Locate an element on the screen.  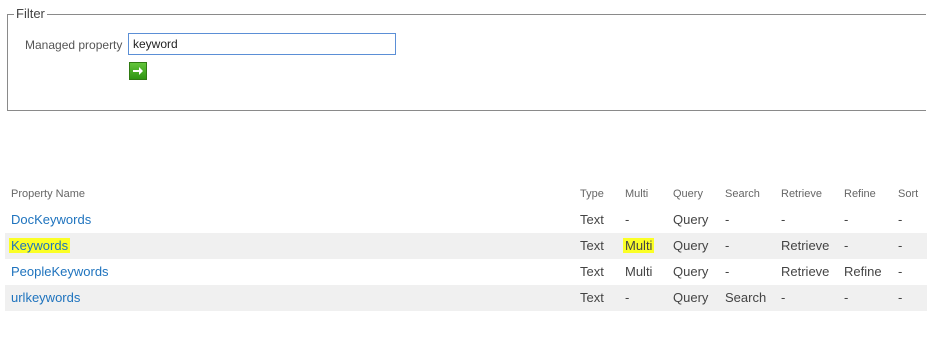
cell-refine: Refine is located at coordinates (863, 271).